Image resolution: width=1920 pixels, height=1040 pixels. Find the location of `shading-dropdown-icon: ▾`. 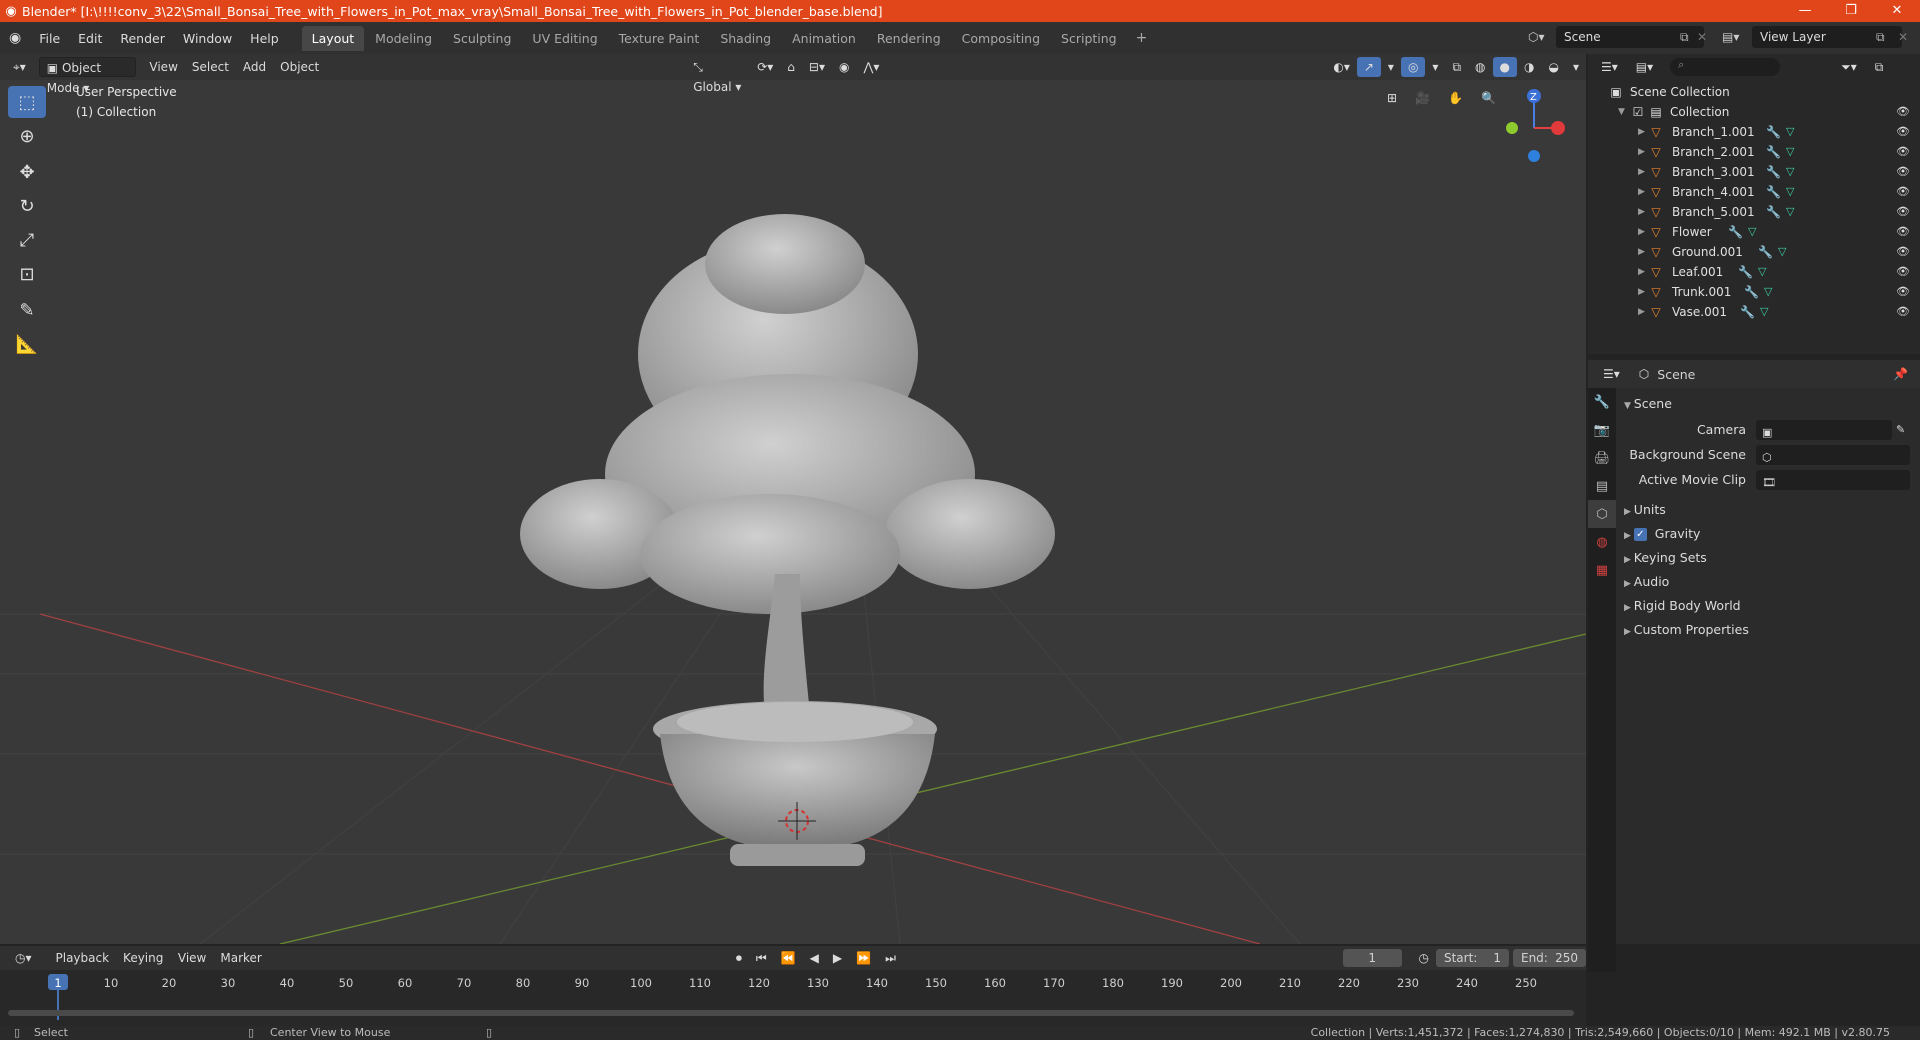

shading-dropdown-icon: ▾ is located at coordinates (1576, 67).